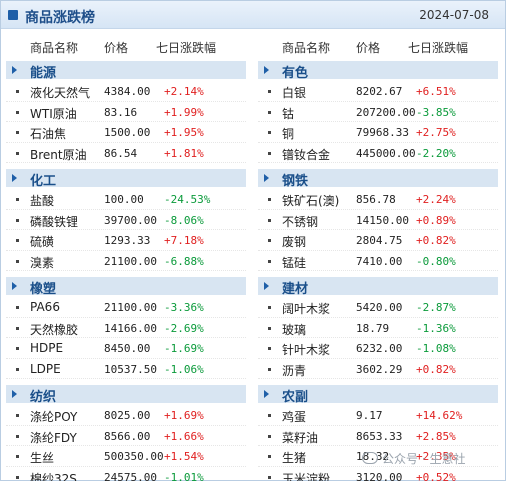 The width and height of the screenshot is (506, 481). Describe the element at coordinates (42, 241) in the screenshot. I see `commodity-name: 硫磺` at that location.